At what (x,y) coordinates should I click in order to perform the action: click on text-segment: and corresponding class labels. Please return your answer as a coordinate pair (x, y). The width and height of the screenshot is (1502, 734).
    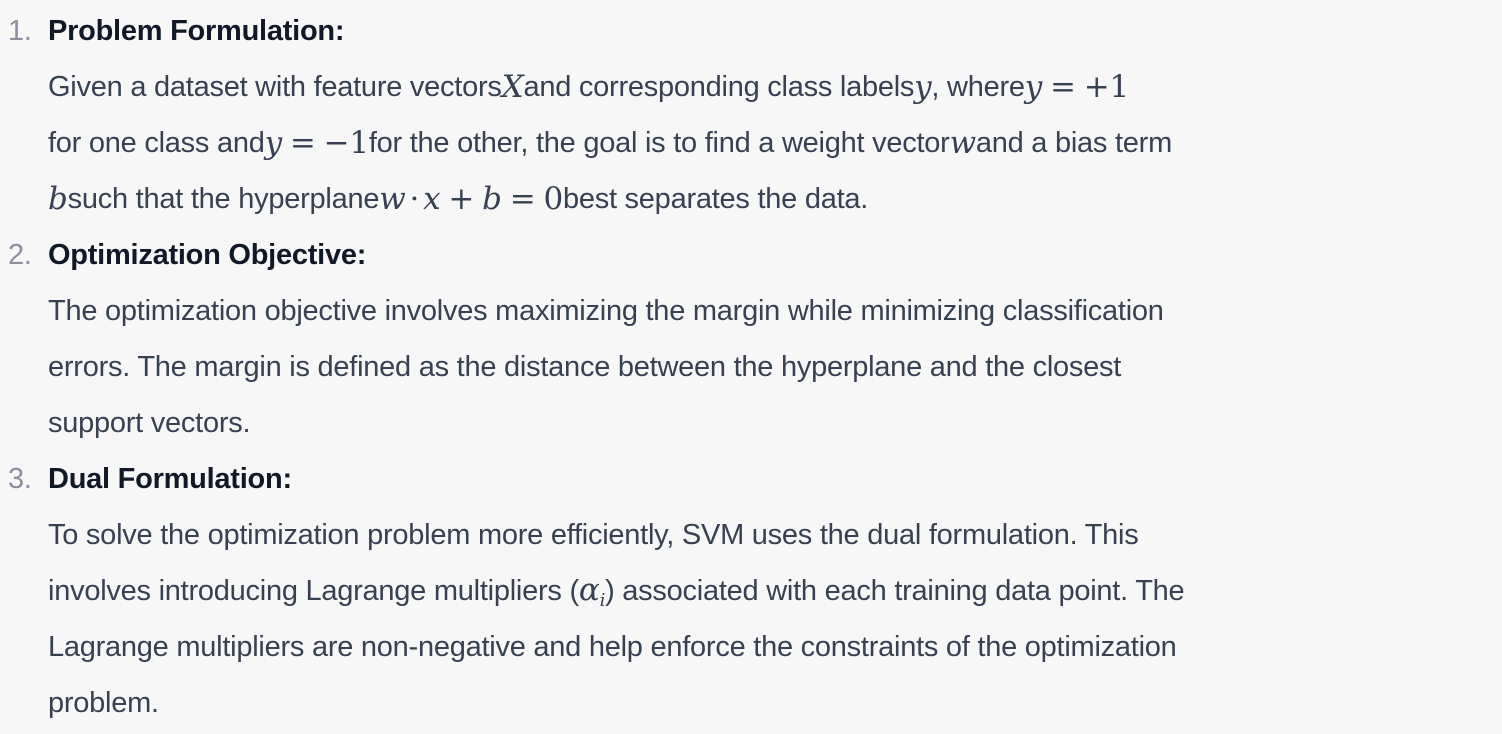
    Looking at the image, I should click on (719, 86).